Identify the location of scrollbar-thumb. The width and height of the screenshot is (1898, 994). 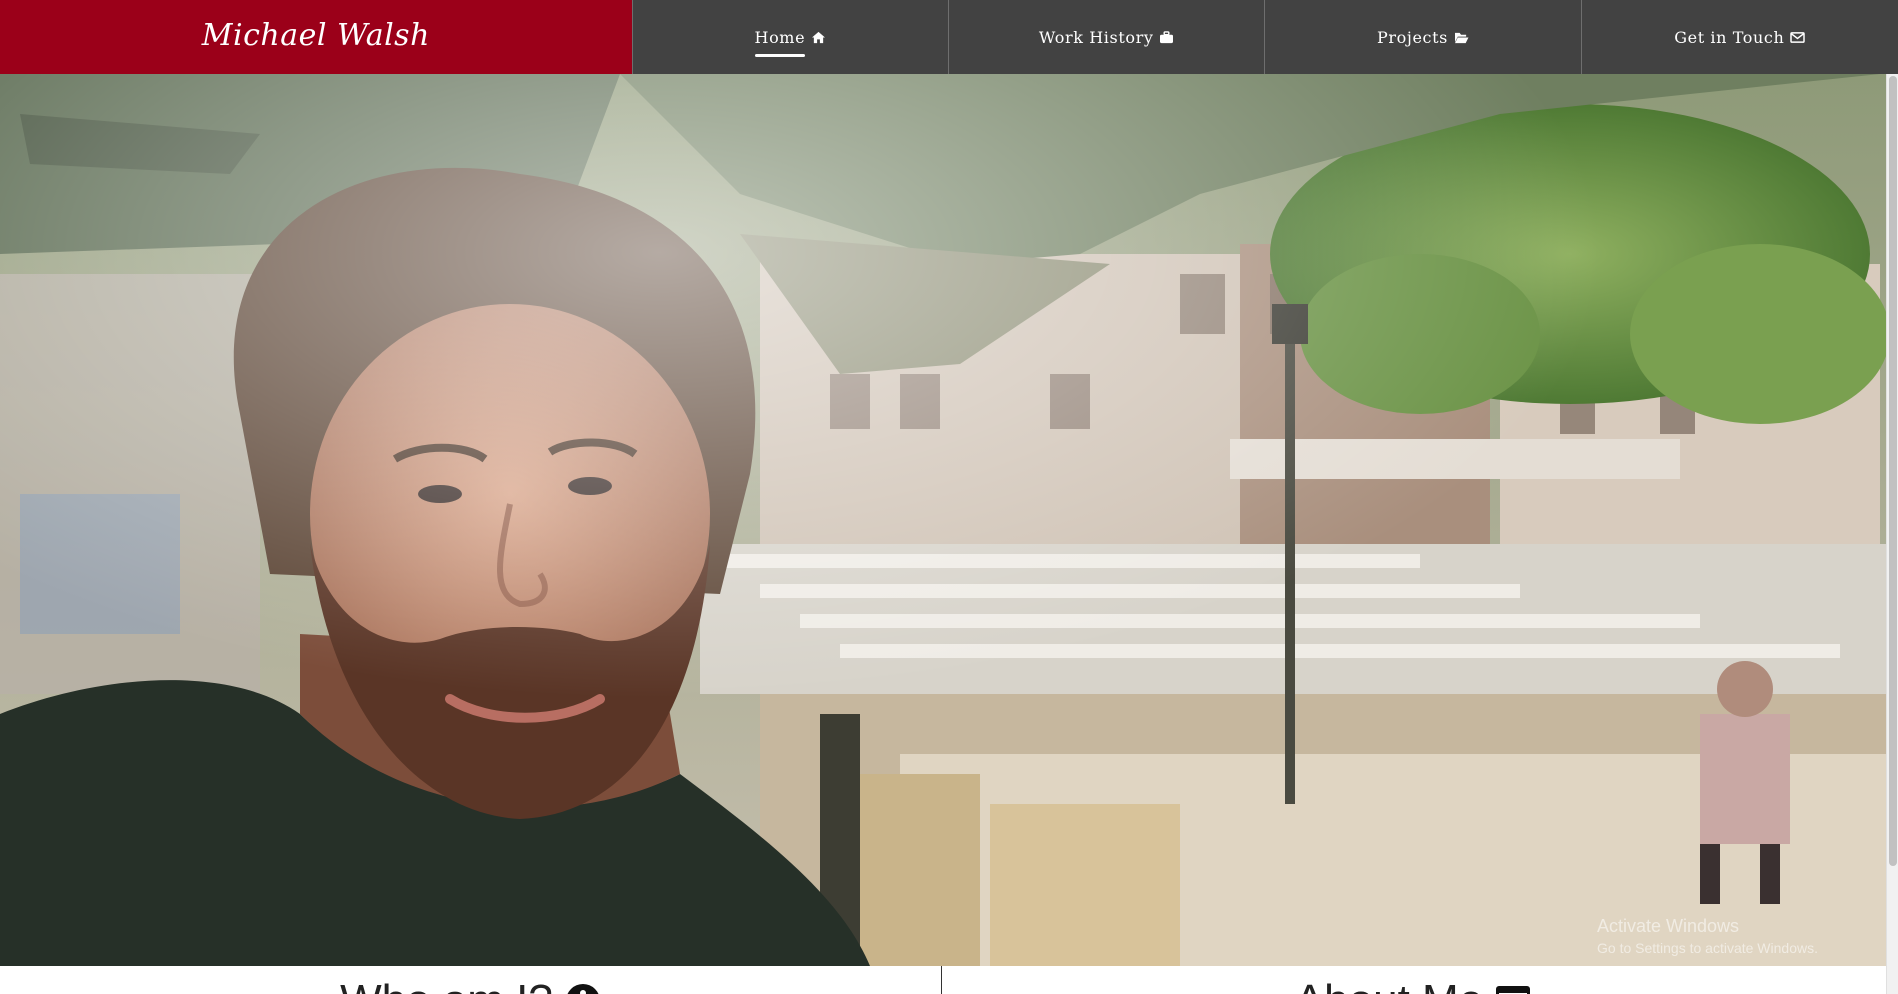
(1893, 471).